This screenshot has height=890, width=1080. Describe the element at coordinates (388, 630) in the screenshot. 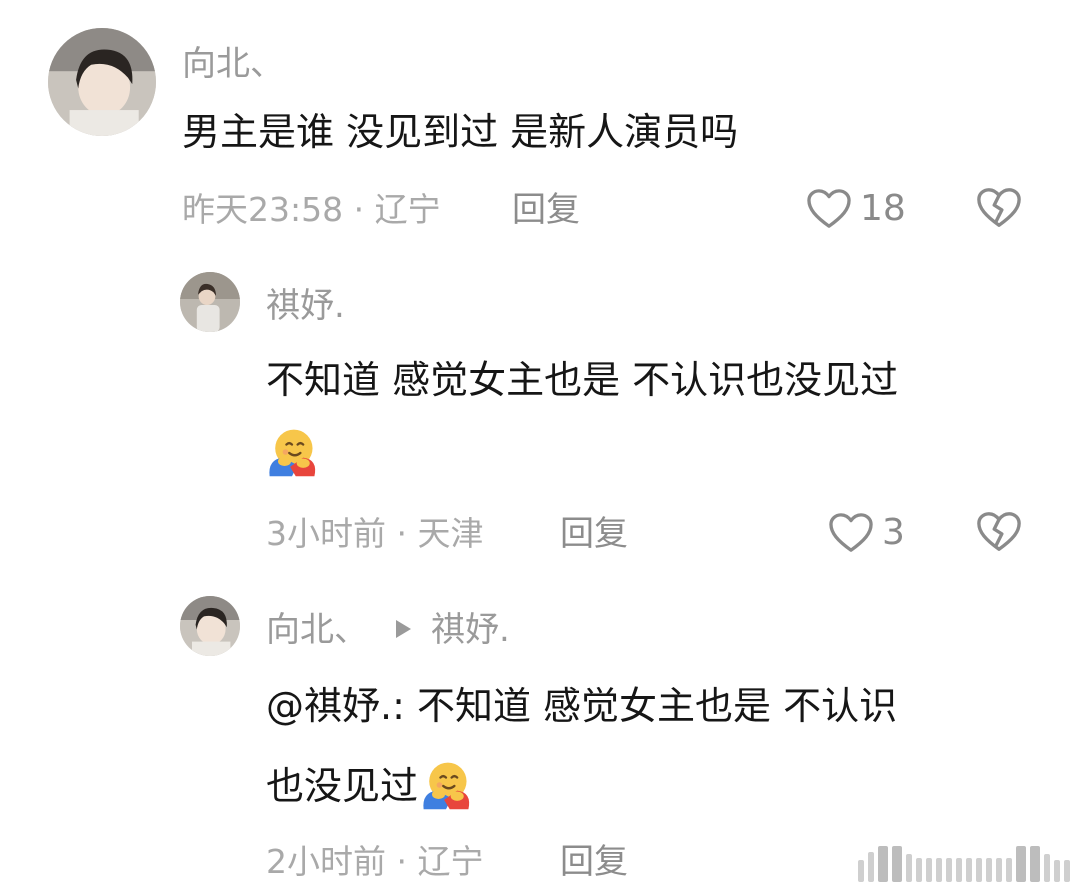

I see `reply-header: 向北、 祺妤.` at that location.